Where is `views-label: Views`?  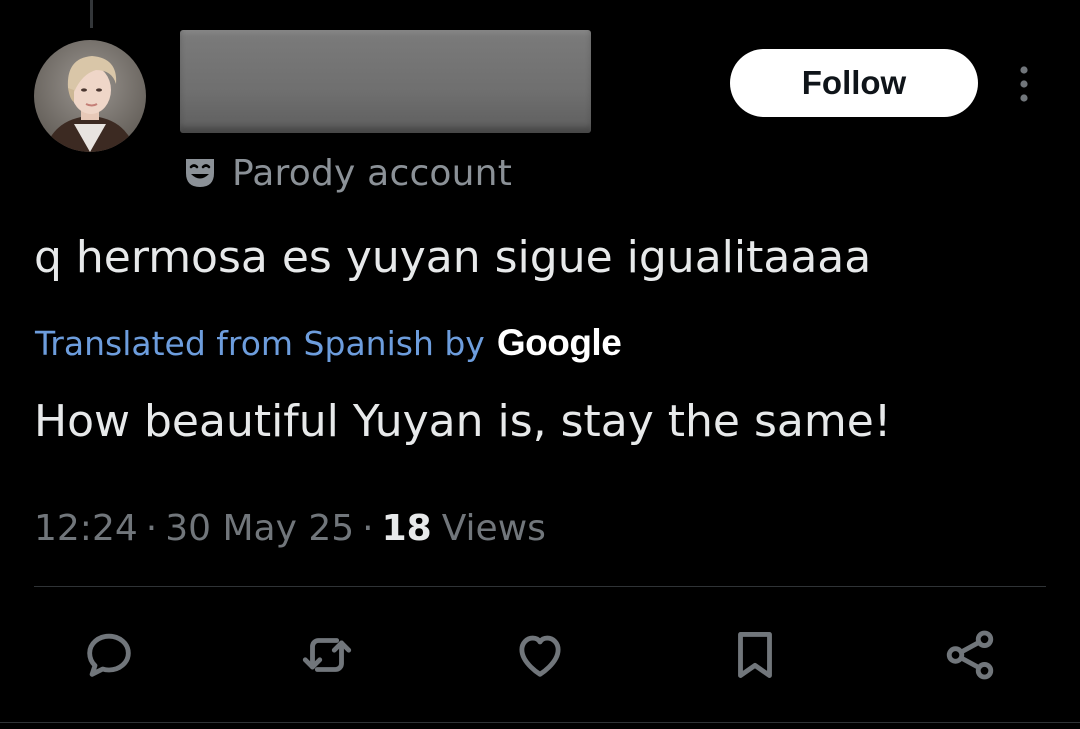 views-label: Views is located at coordinates (494, 528).